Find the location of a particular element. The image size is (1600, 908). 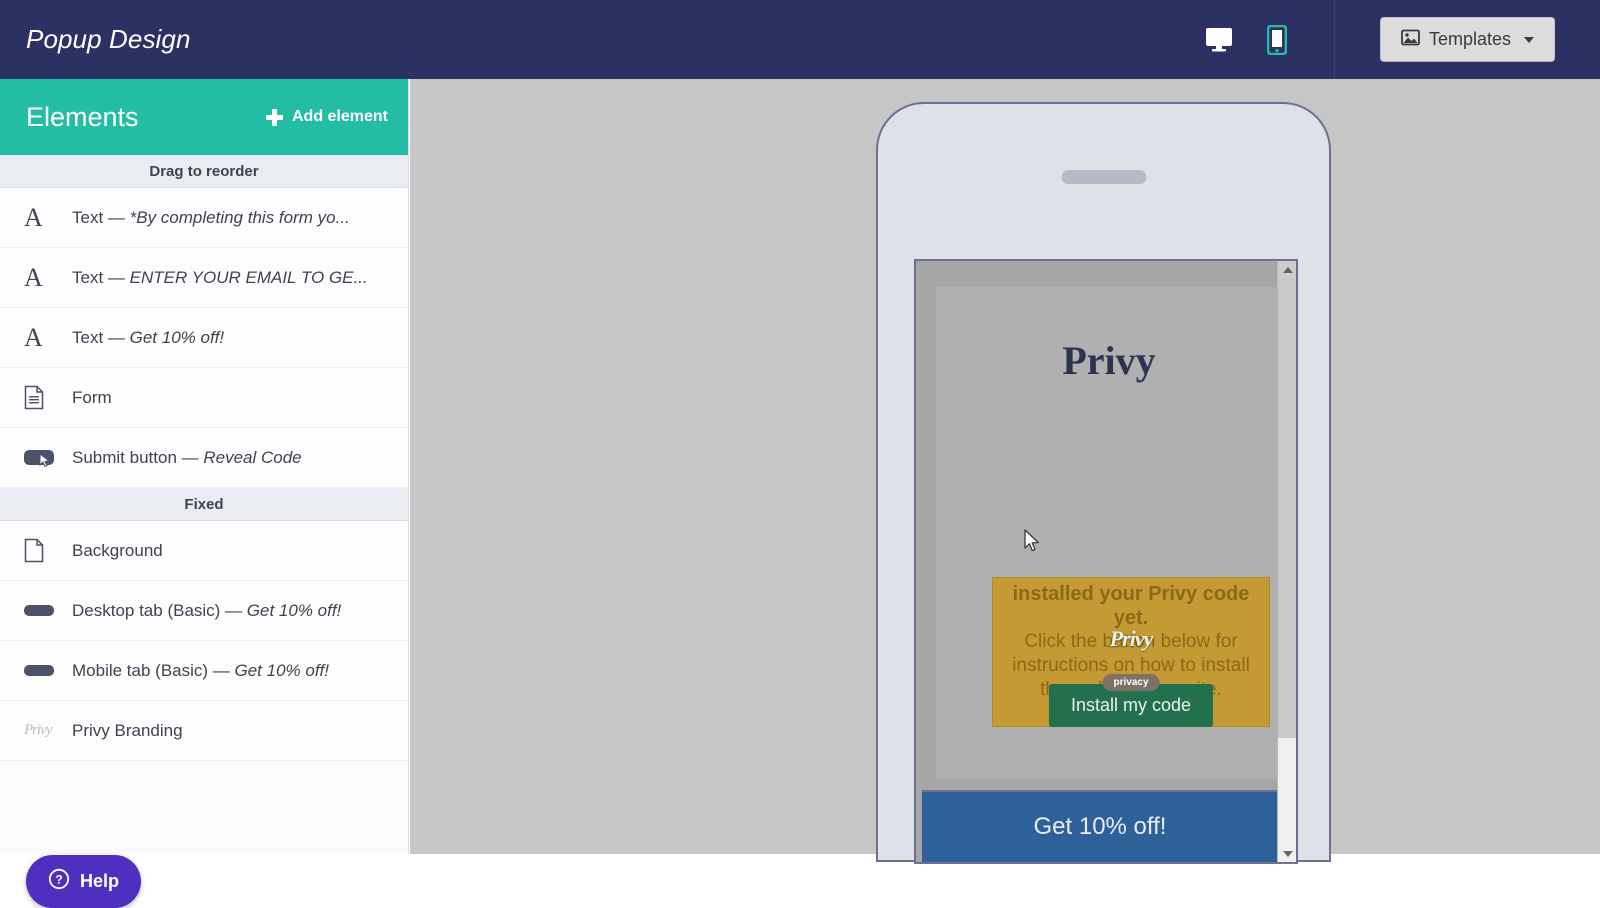

device-toggle-group is located at coordinates (1248, 39).